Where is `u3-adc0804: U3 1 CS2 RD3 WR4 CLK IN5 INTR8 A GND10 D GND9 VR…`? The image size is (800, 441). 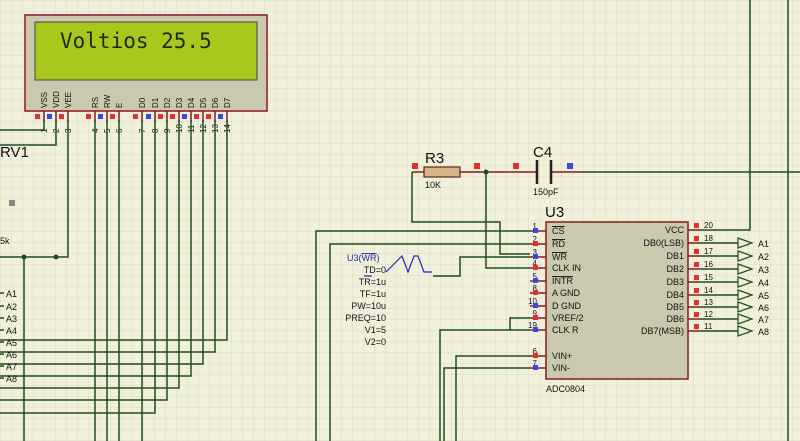 u3-adc0804: U3 1 CS2 RD3 WR4 CLK IN5 INTR8 A GND10 D GND9 VR… is located at coordinates (620, 299).